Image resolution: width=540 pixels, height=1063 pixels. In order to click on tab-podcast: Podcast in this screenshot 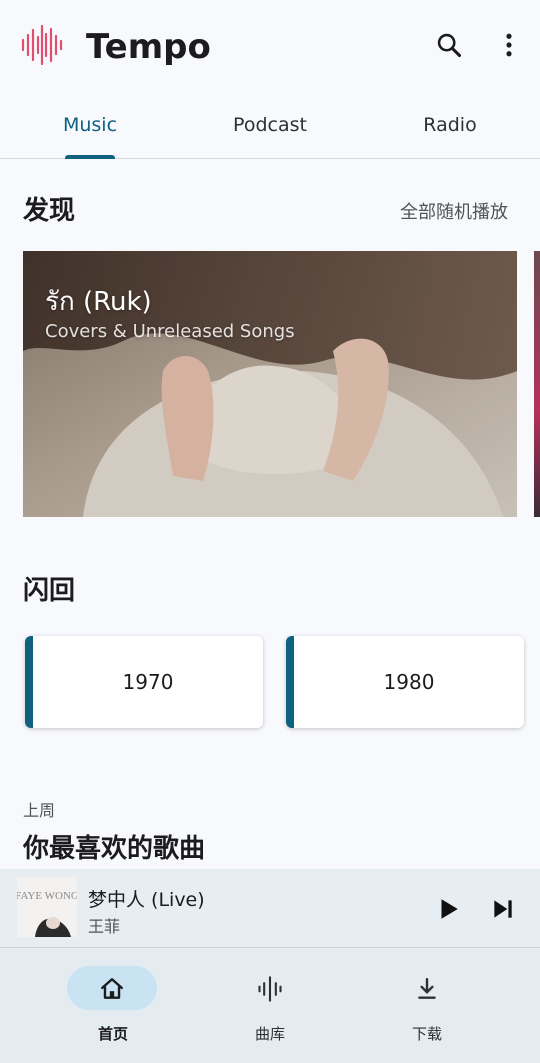, I will do `click(270, 125)`.